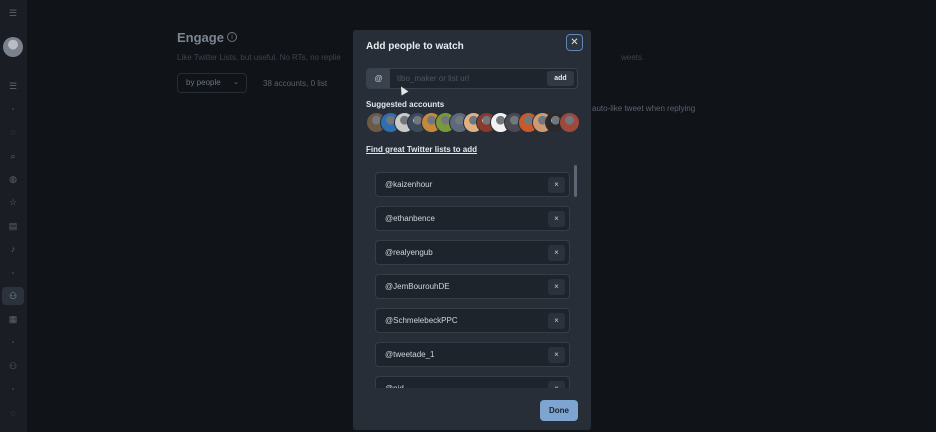 The height and width of the screenshot is (432, 936). I want to click on scrollbar, so click(575, 181).